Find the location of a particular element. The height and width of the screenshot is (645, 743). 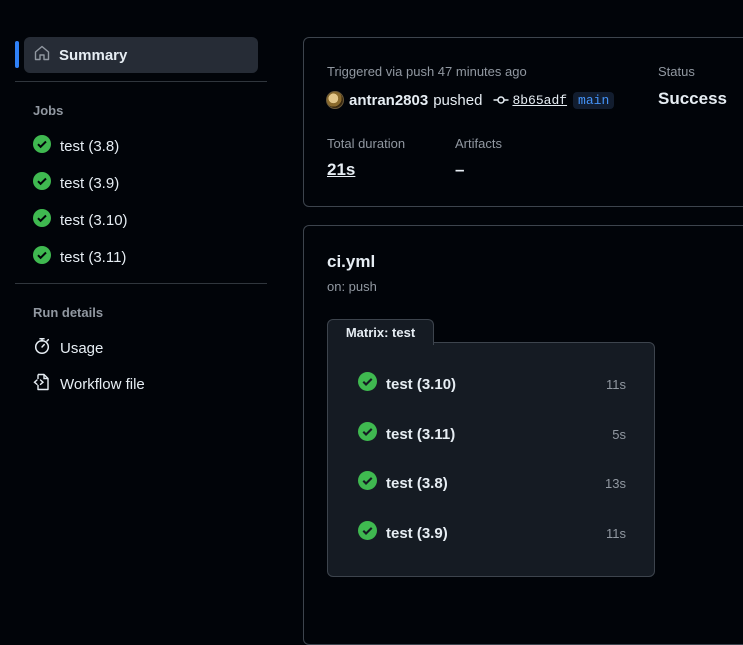

action-text: pushed is located at coordinates (458, 100).